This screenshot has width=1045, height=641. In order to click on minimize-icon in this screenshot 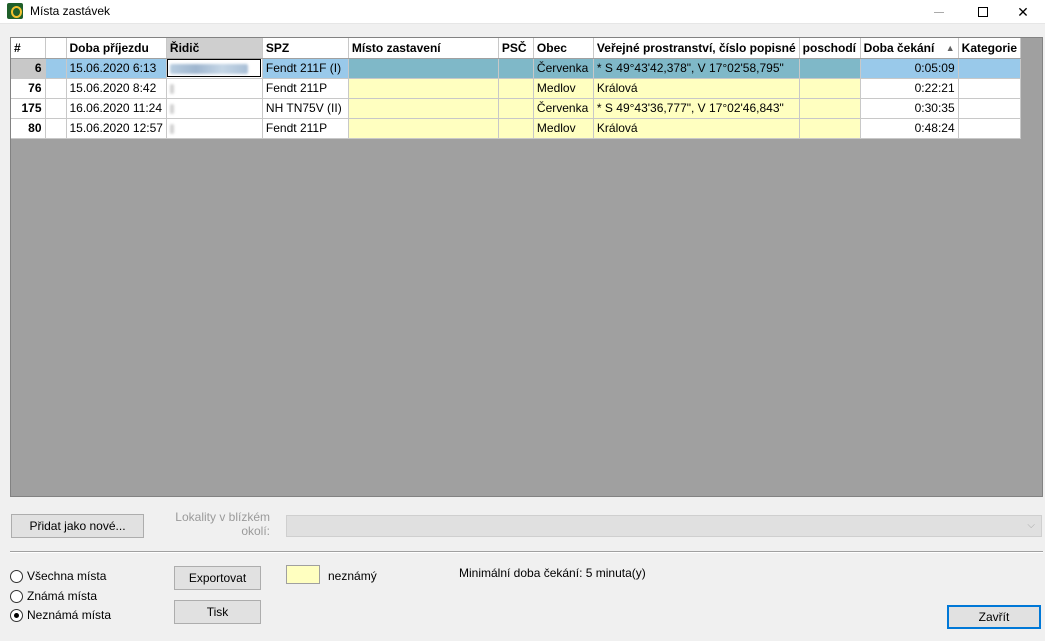, I will do `click(939, 12)`.